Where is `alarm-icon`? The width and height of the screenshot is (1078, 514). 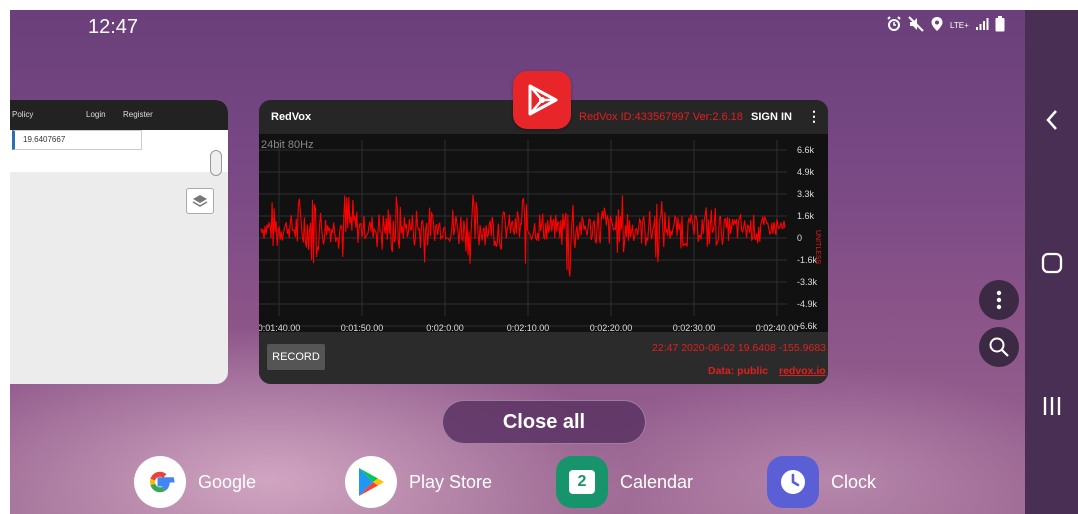
alarm-icon is located at coordinates (894, 25).